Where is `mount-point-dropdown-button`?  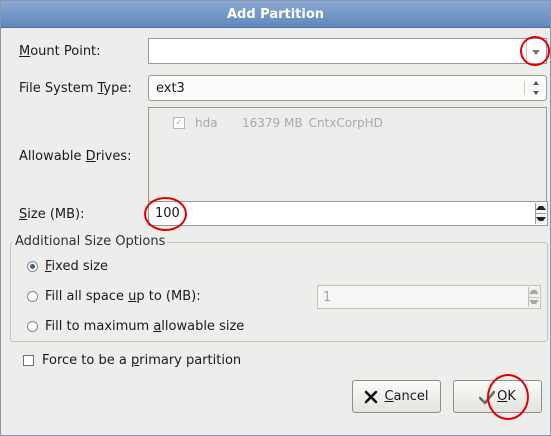
mount-point-dropdown-button is located at coordinates (535, 51).